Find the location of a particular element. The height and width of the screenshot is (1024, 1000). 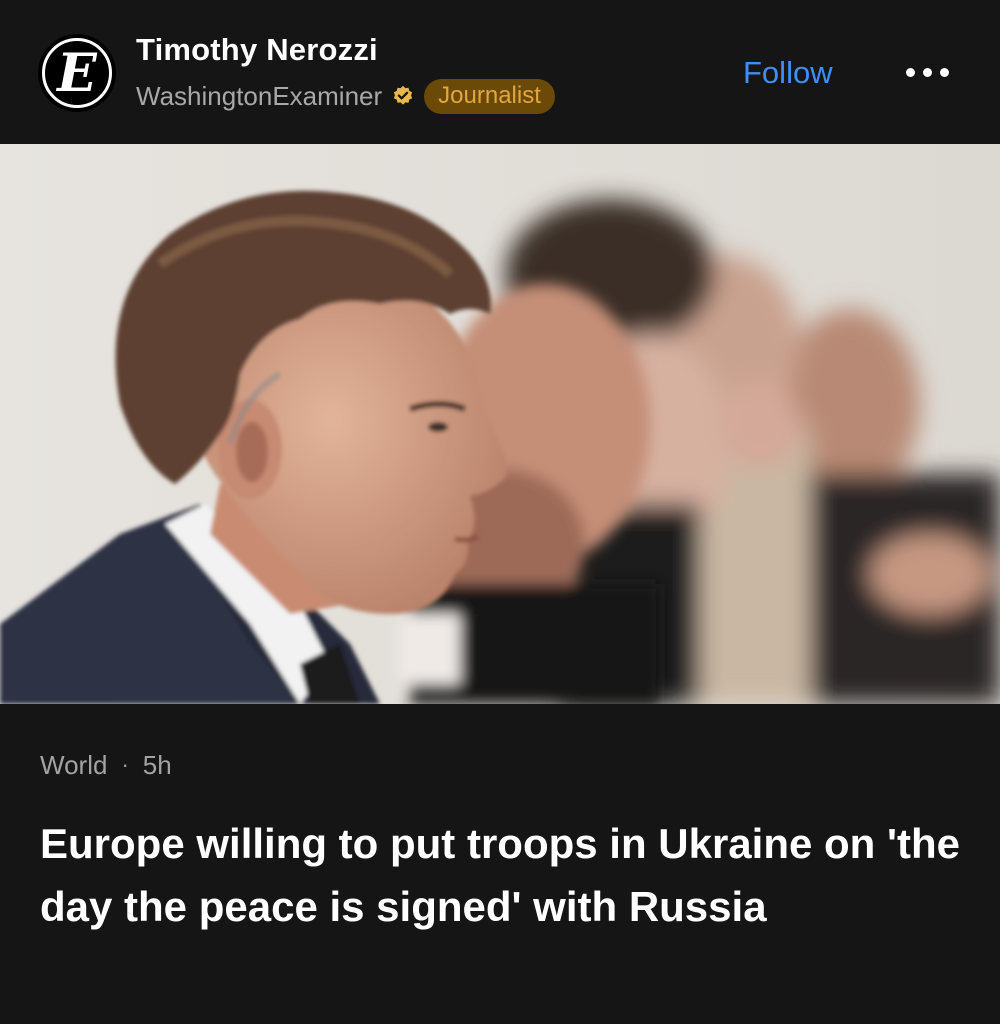

follow-button: Follow is located at coordinates (788, 73).